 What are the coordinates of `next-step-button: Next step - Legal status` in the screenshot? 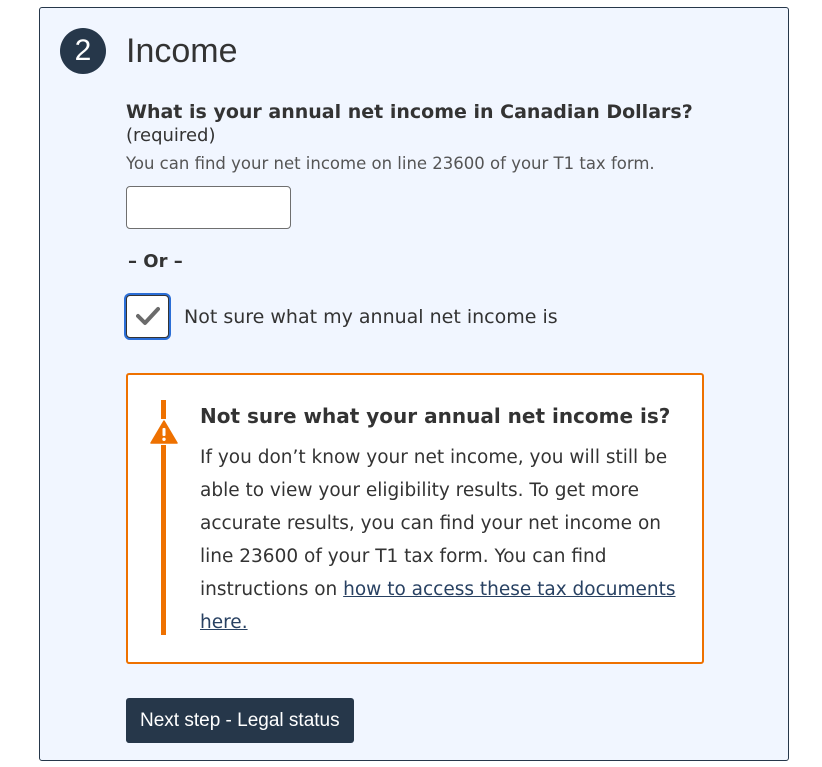 It's located at (240, 720).